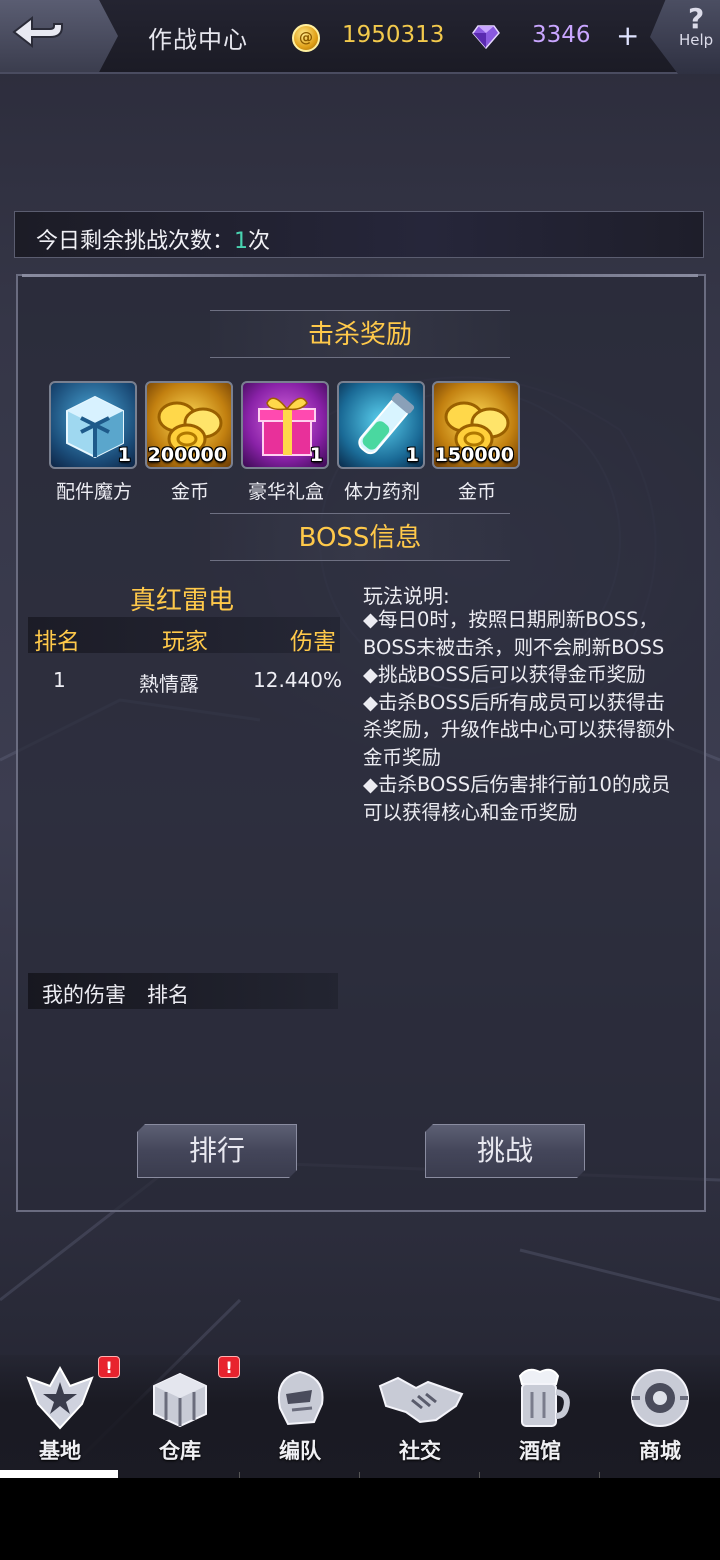 The width and height of the screenshot is (720, 1560). Describe the element at coordinates (504, 674) in the screenshot. I see `rule-line: ◆挑战BOSS后可以获得金币奖励` at that location.